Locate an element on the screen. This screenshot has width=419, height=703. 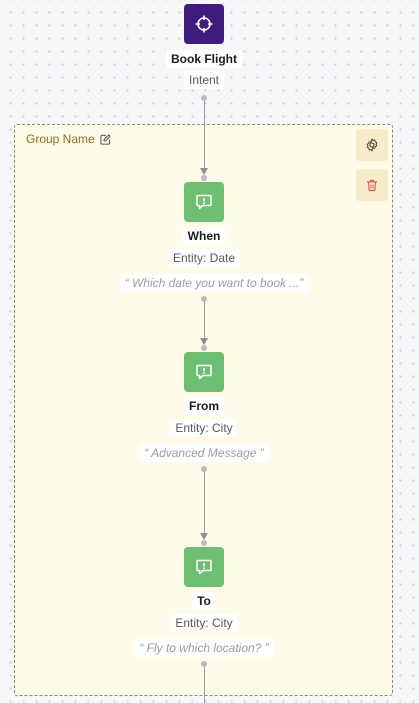
group-delete-button is located at coordinates (372, 185).